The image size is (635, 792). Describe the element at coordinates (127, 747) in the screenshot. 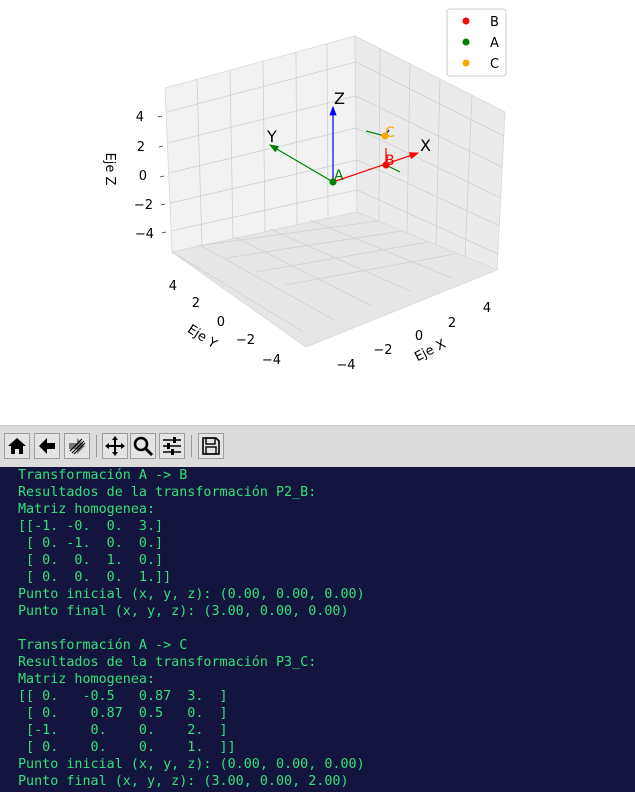

I see `terminal-line: [ 0. 0. 0. 1. ]]` at that location.